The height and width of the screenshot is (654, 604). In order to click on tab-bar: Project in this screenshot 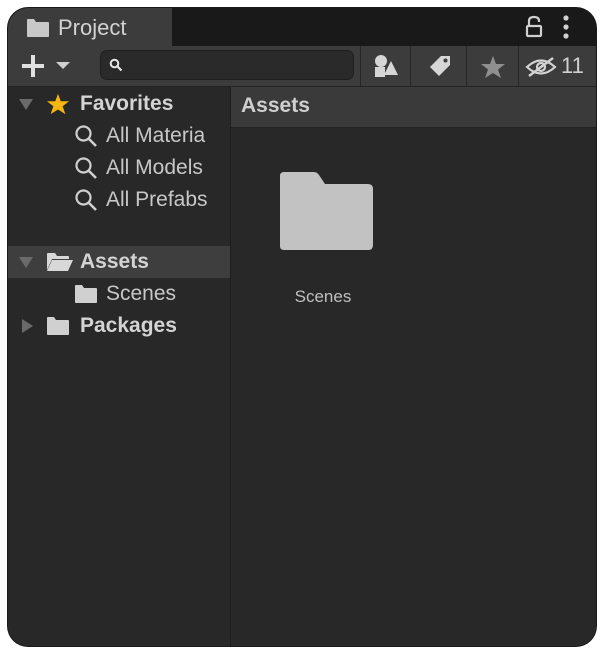, I will do `click(302, 27)`.